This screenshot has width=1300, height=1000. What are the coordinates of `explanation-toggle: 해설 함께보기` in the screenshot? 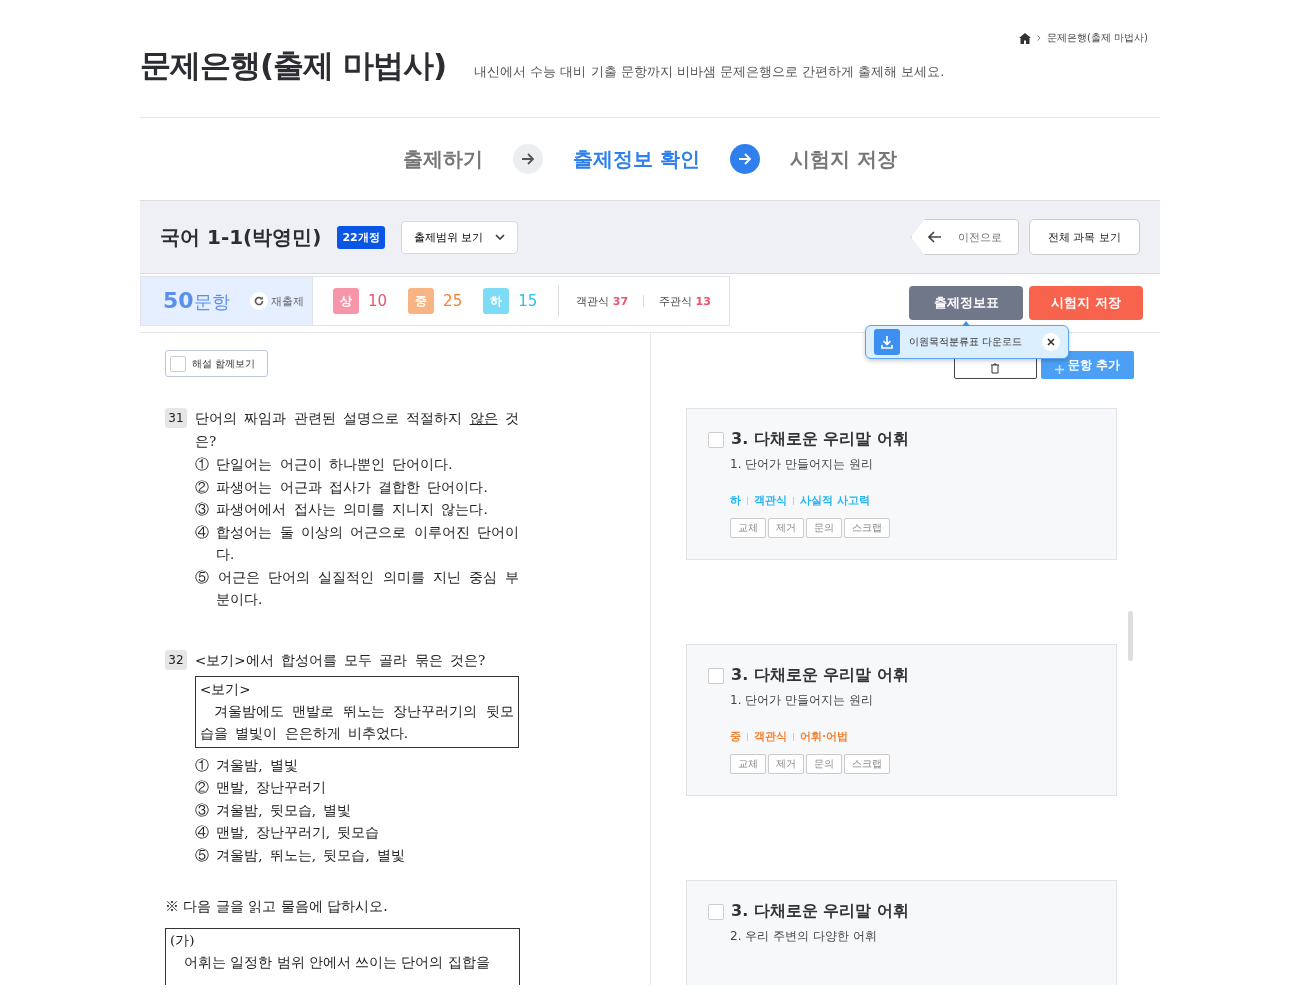 It's located at (217, 363).